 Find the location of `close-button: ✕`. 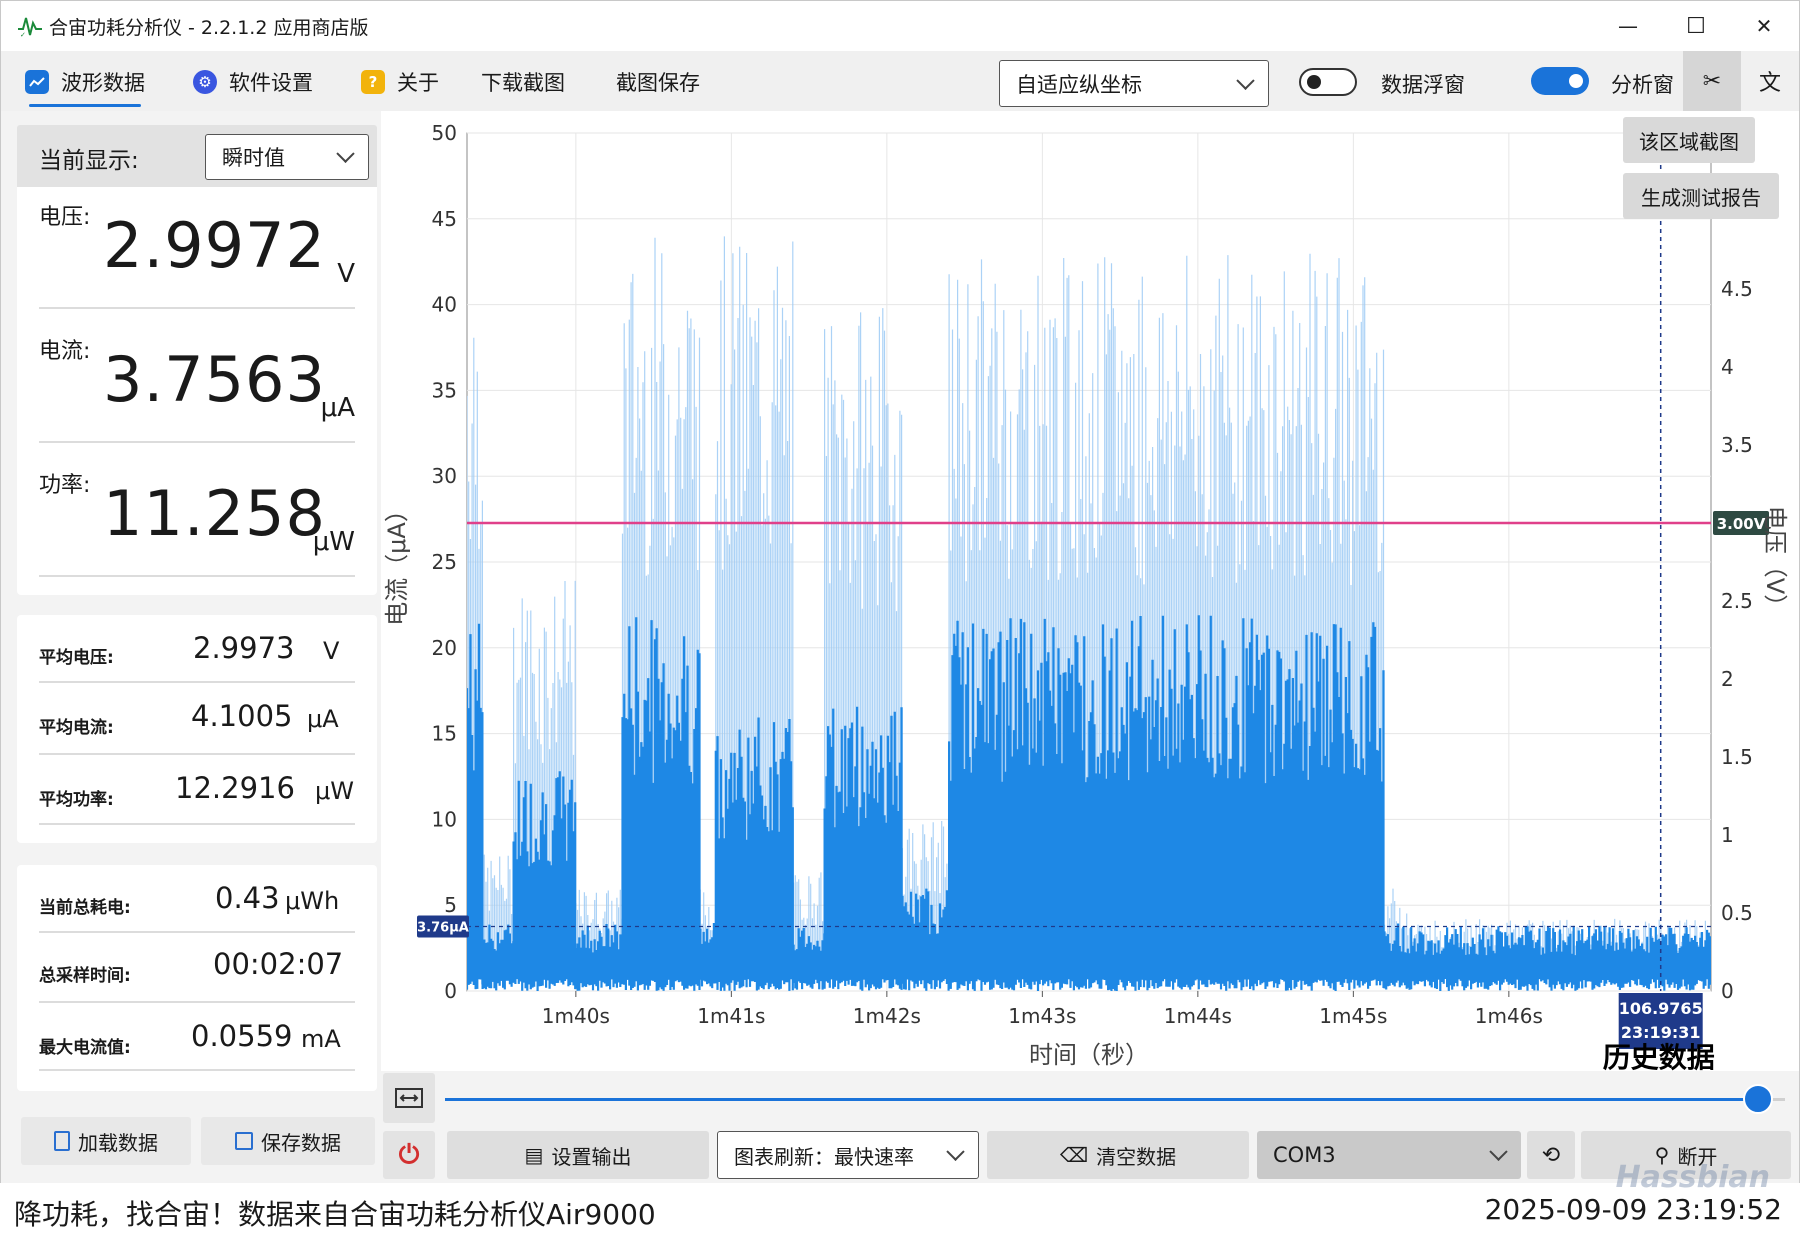

close-button: ✕ is located at coordinates (1764, 26).